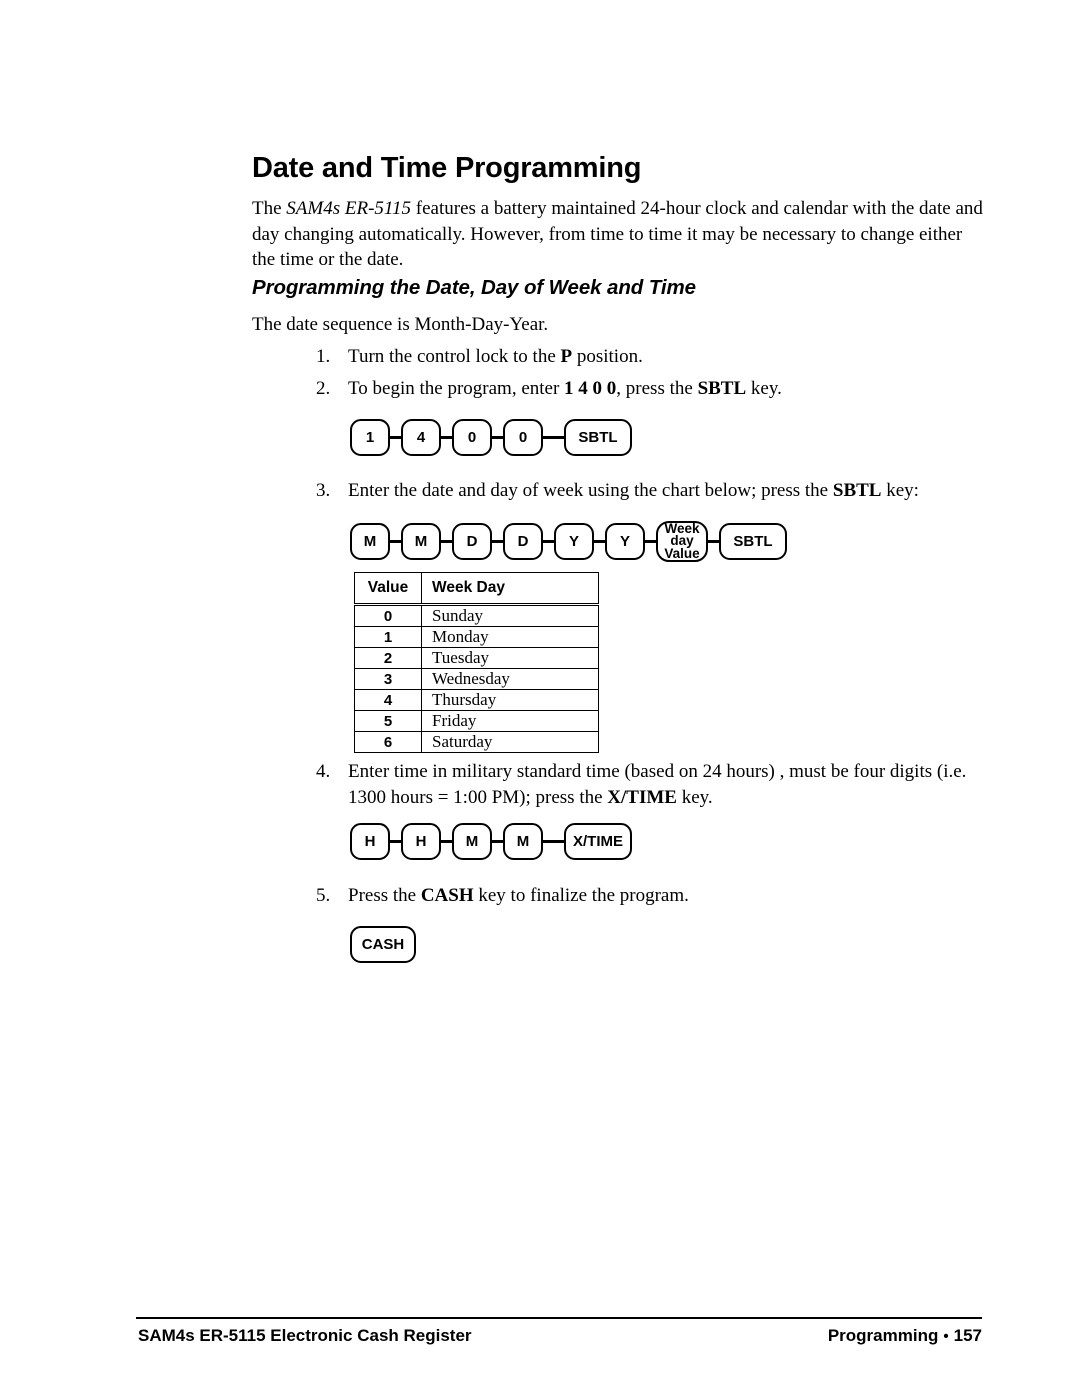 The width and height of the screenshot is (1080, 1397). Describe the element at coordinates (900, 490) in the screenshot. I see `step-3-part-c: key:` at that location.